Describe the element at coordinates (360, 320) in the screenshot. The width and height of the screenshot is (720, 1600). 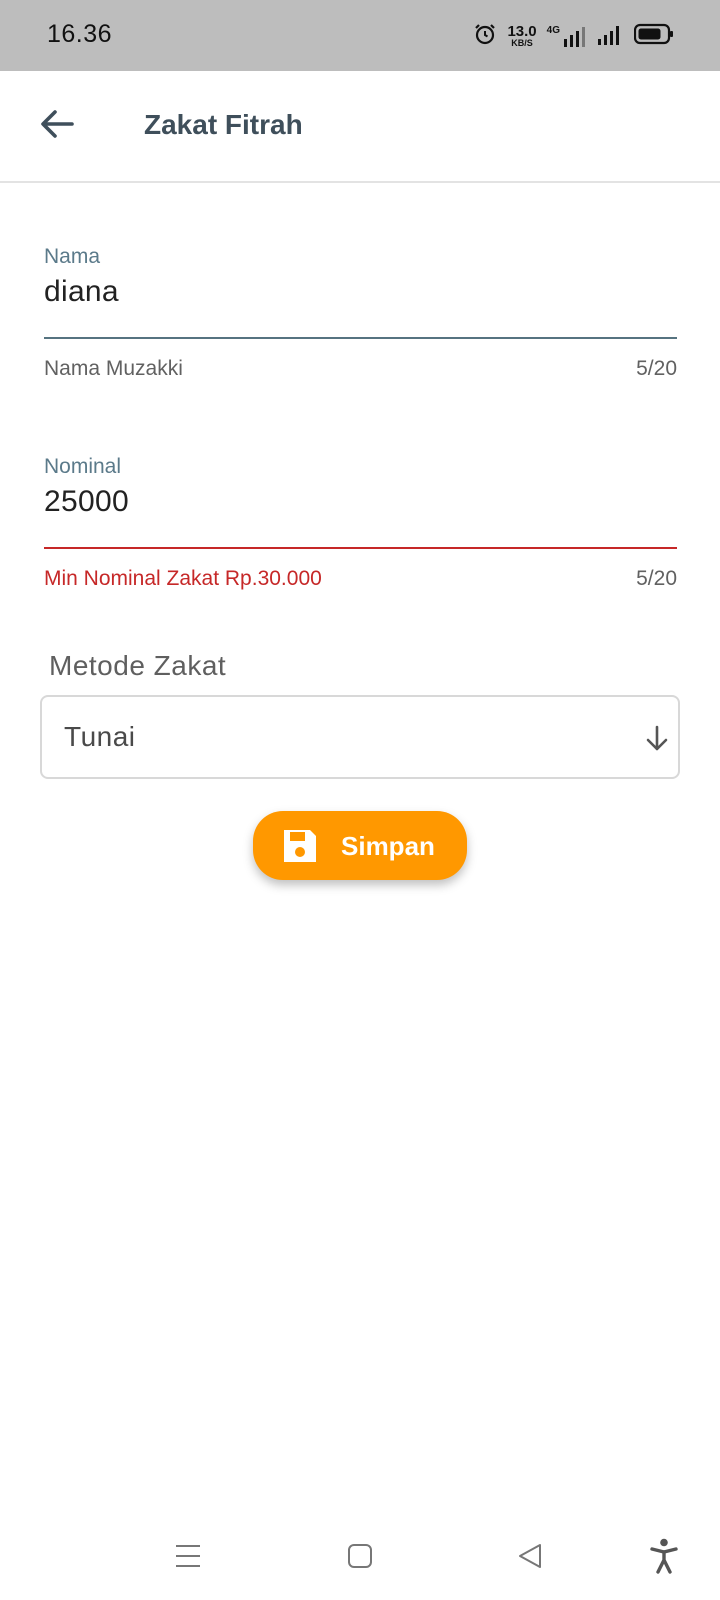
I see `nama-field: Nama diana Nama Muzakki 5/20` at that location.